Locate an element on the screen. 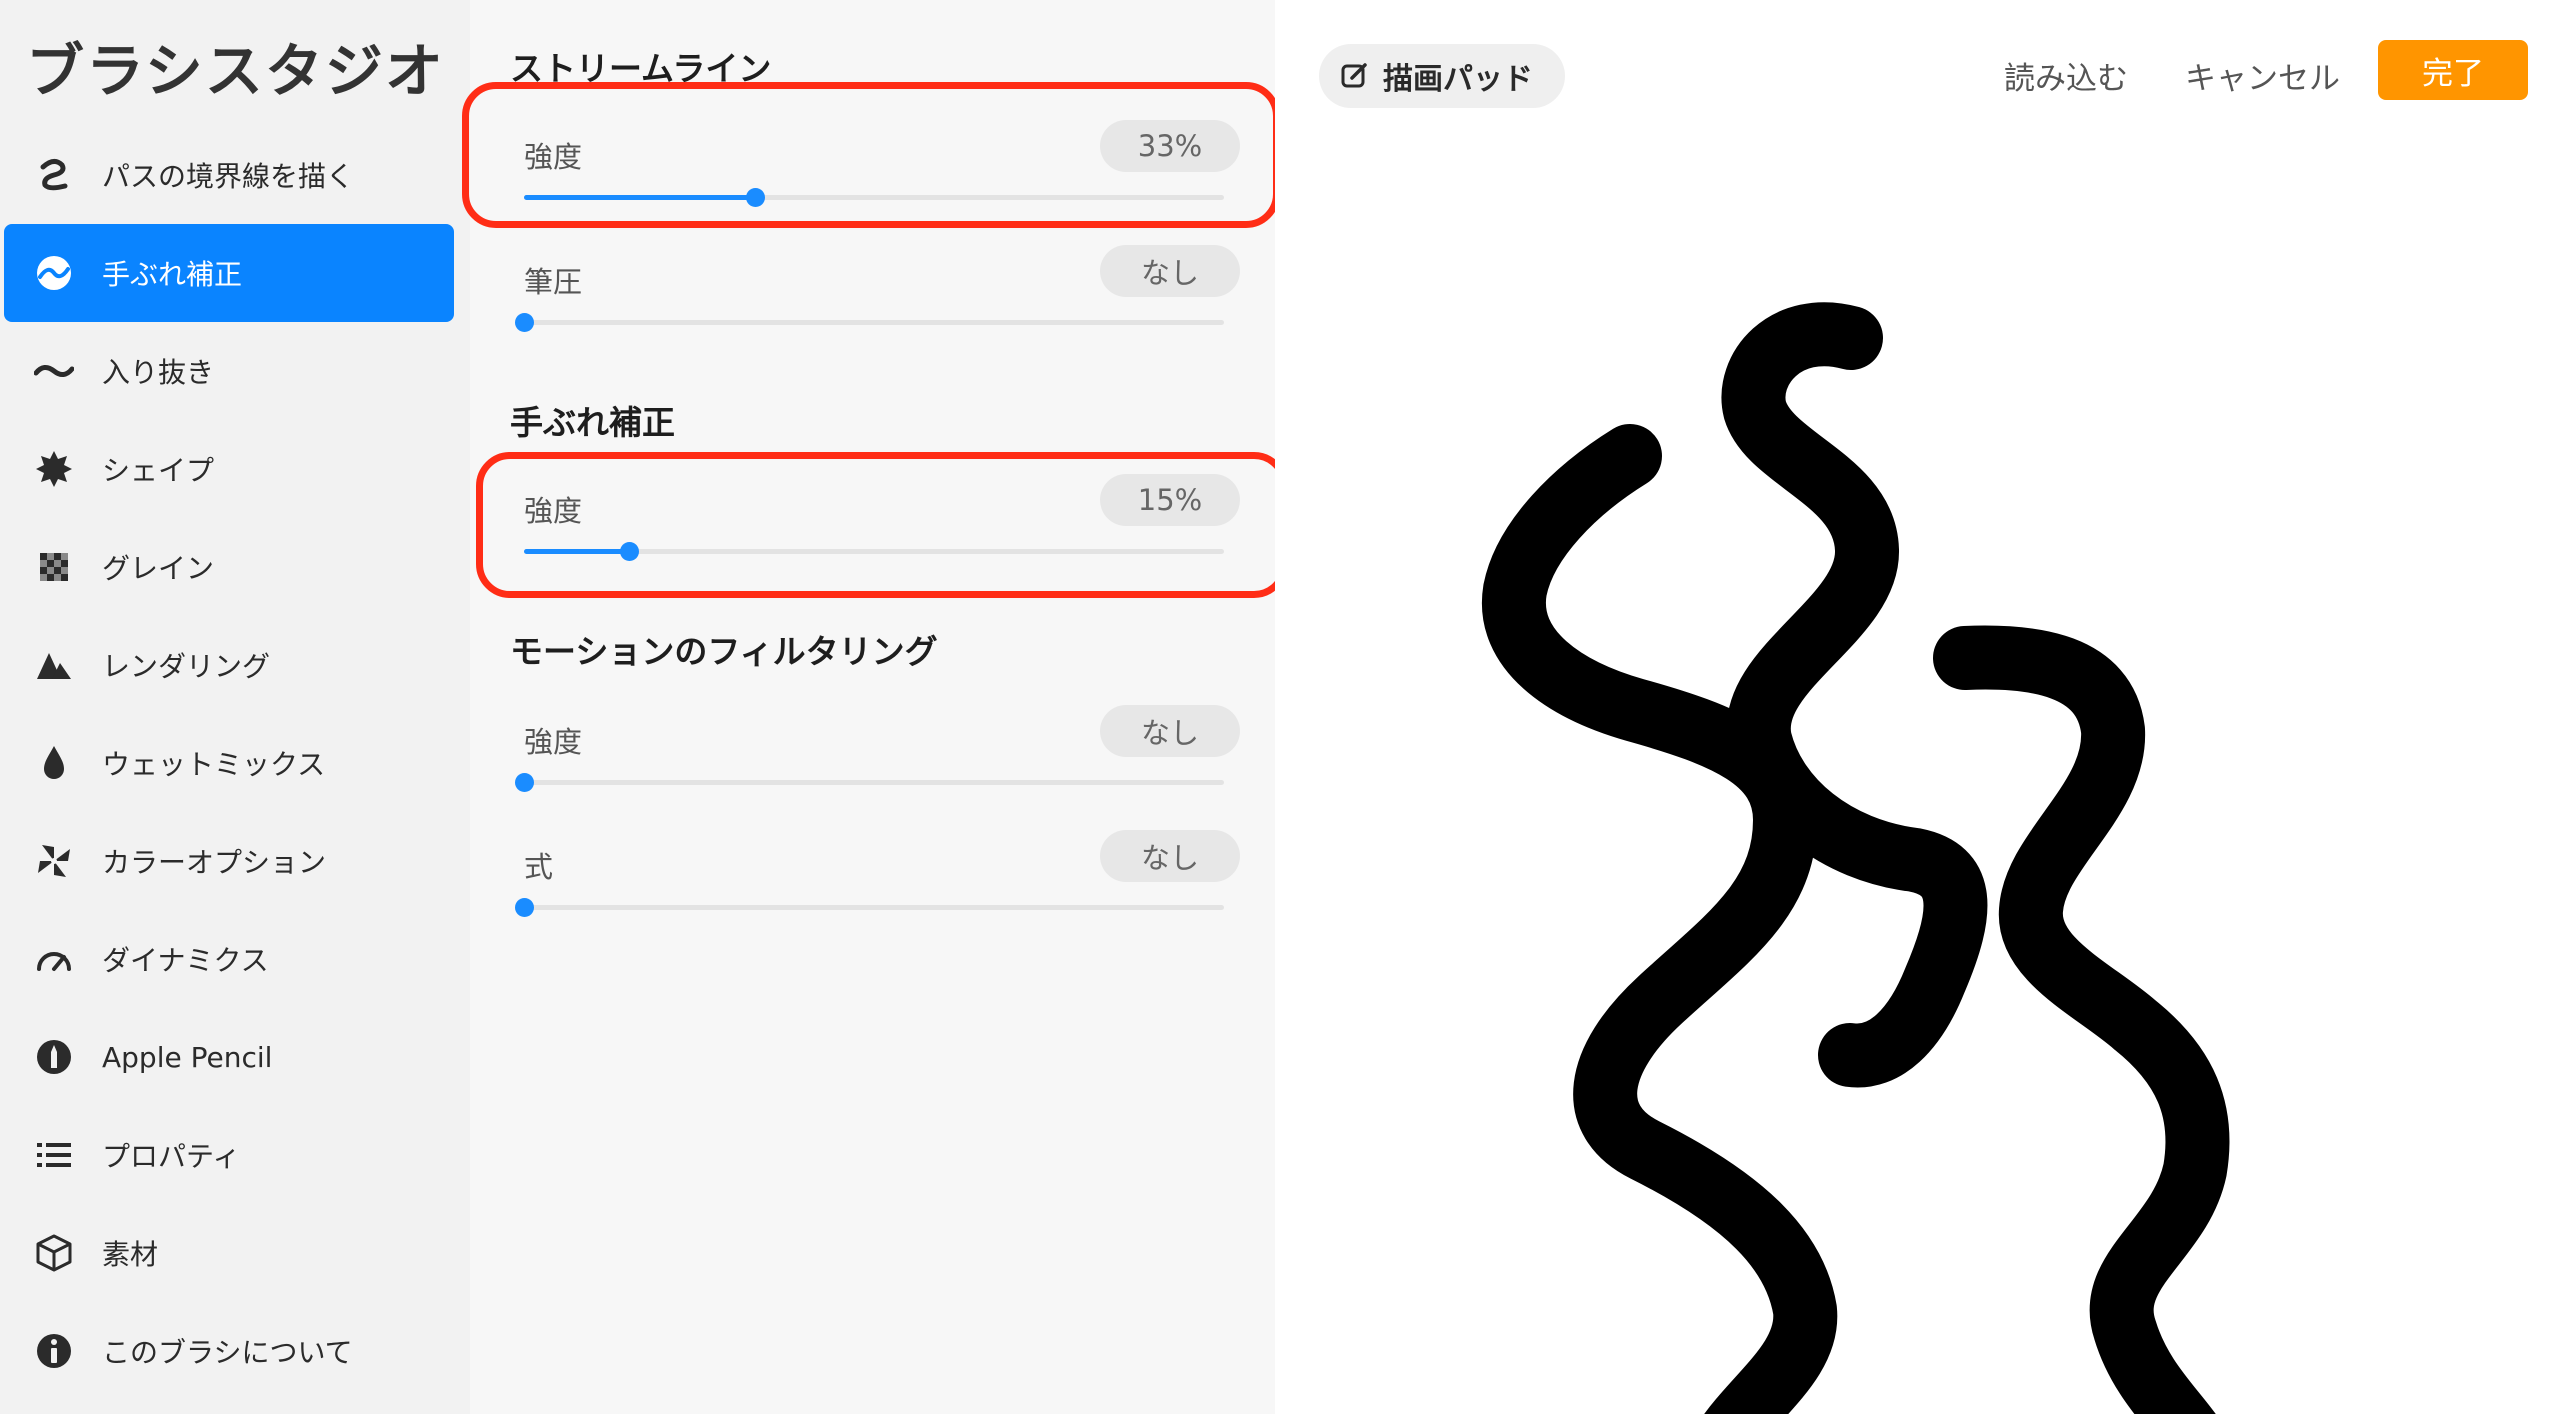 The height and width of the screenshot is (1414, 2560). sidebar-item-color-options: カラーオプション is located at coordinates (229, 861).